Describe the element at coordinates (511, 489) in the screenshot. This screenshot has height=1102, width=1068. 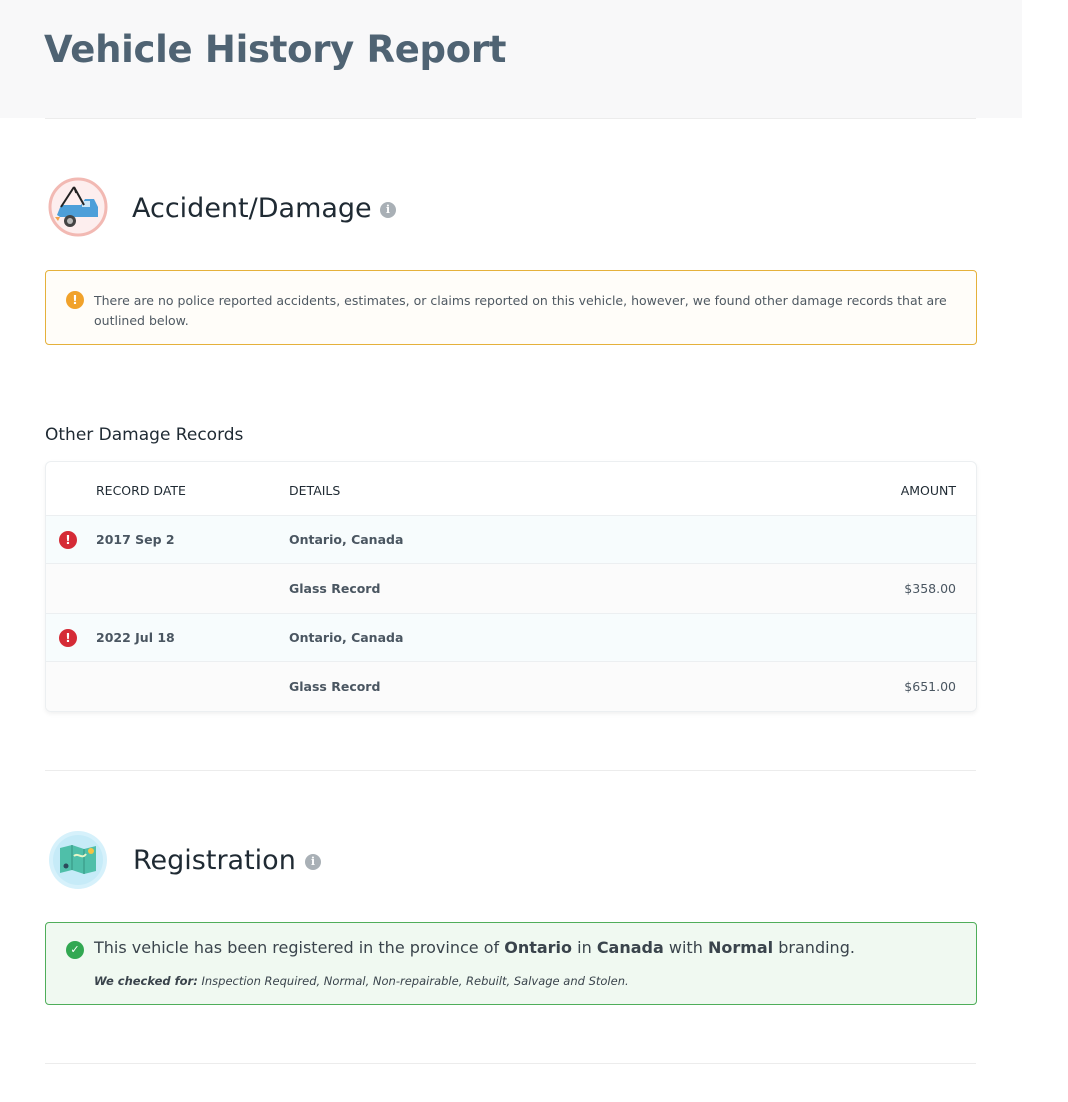
I see `table-header: RECORD DATE DETAILS AMOUNT` at that location.